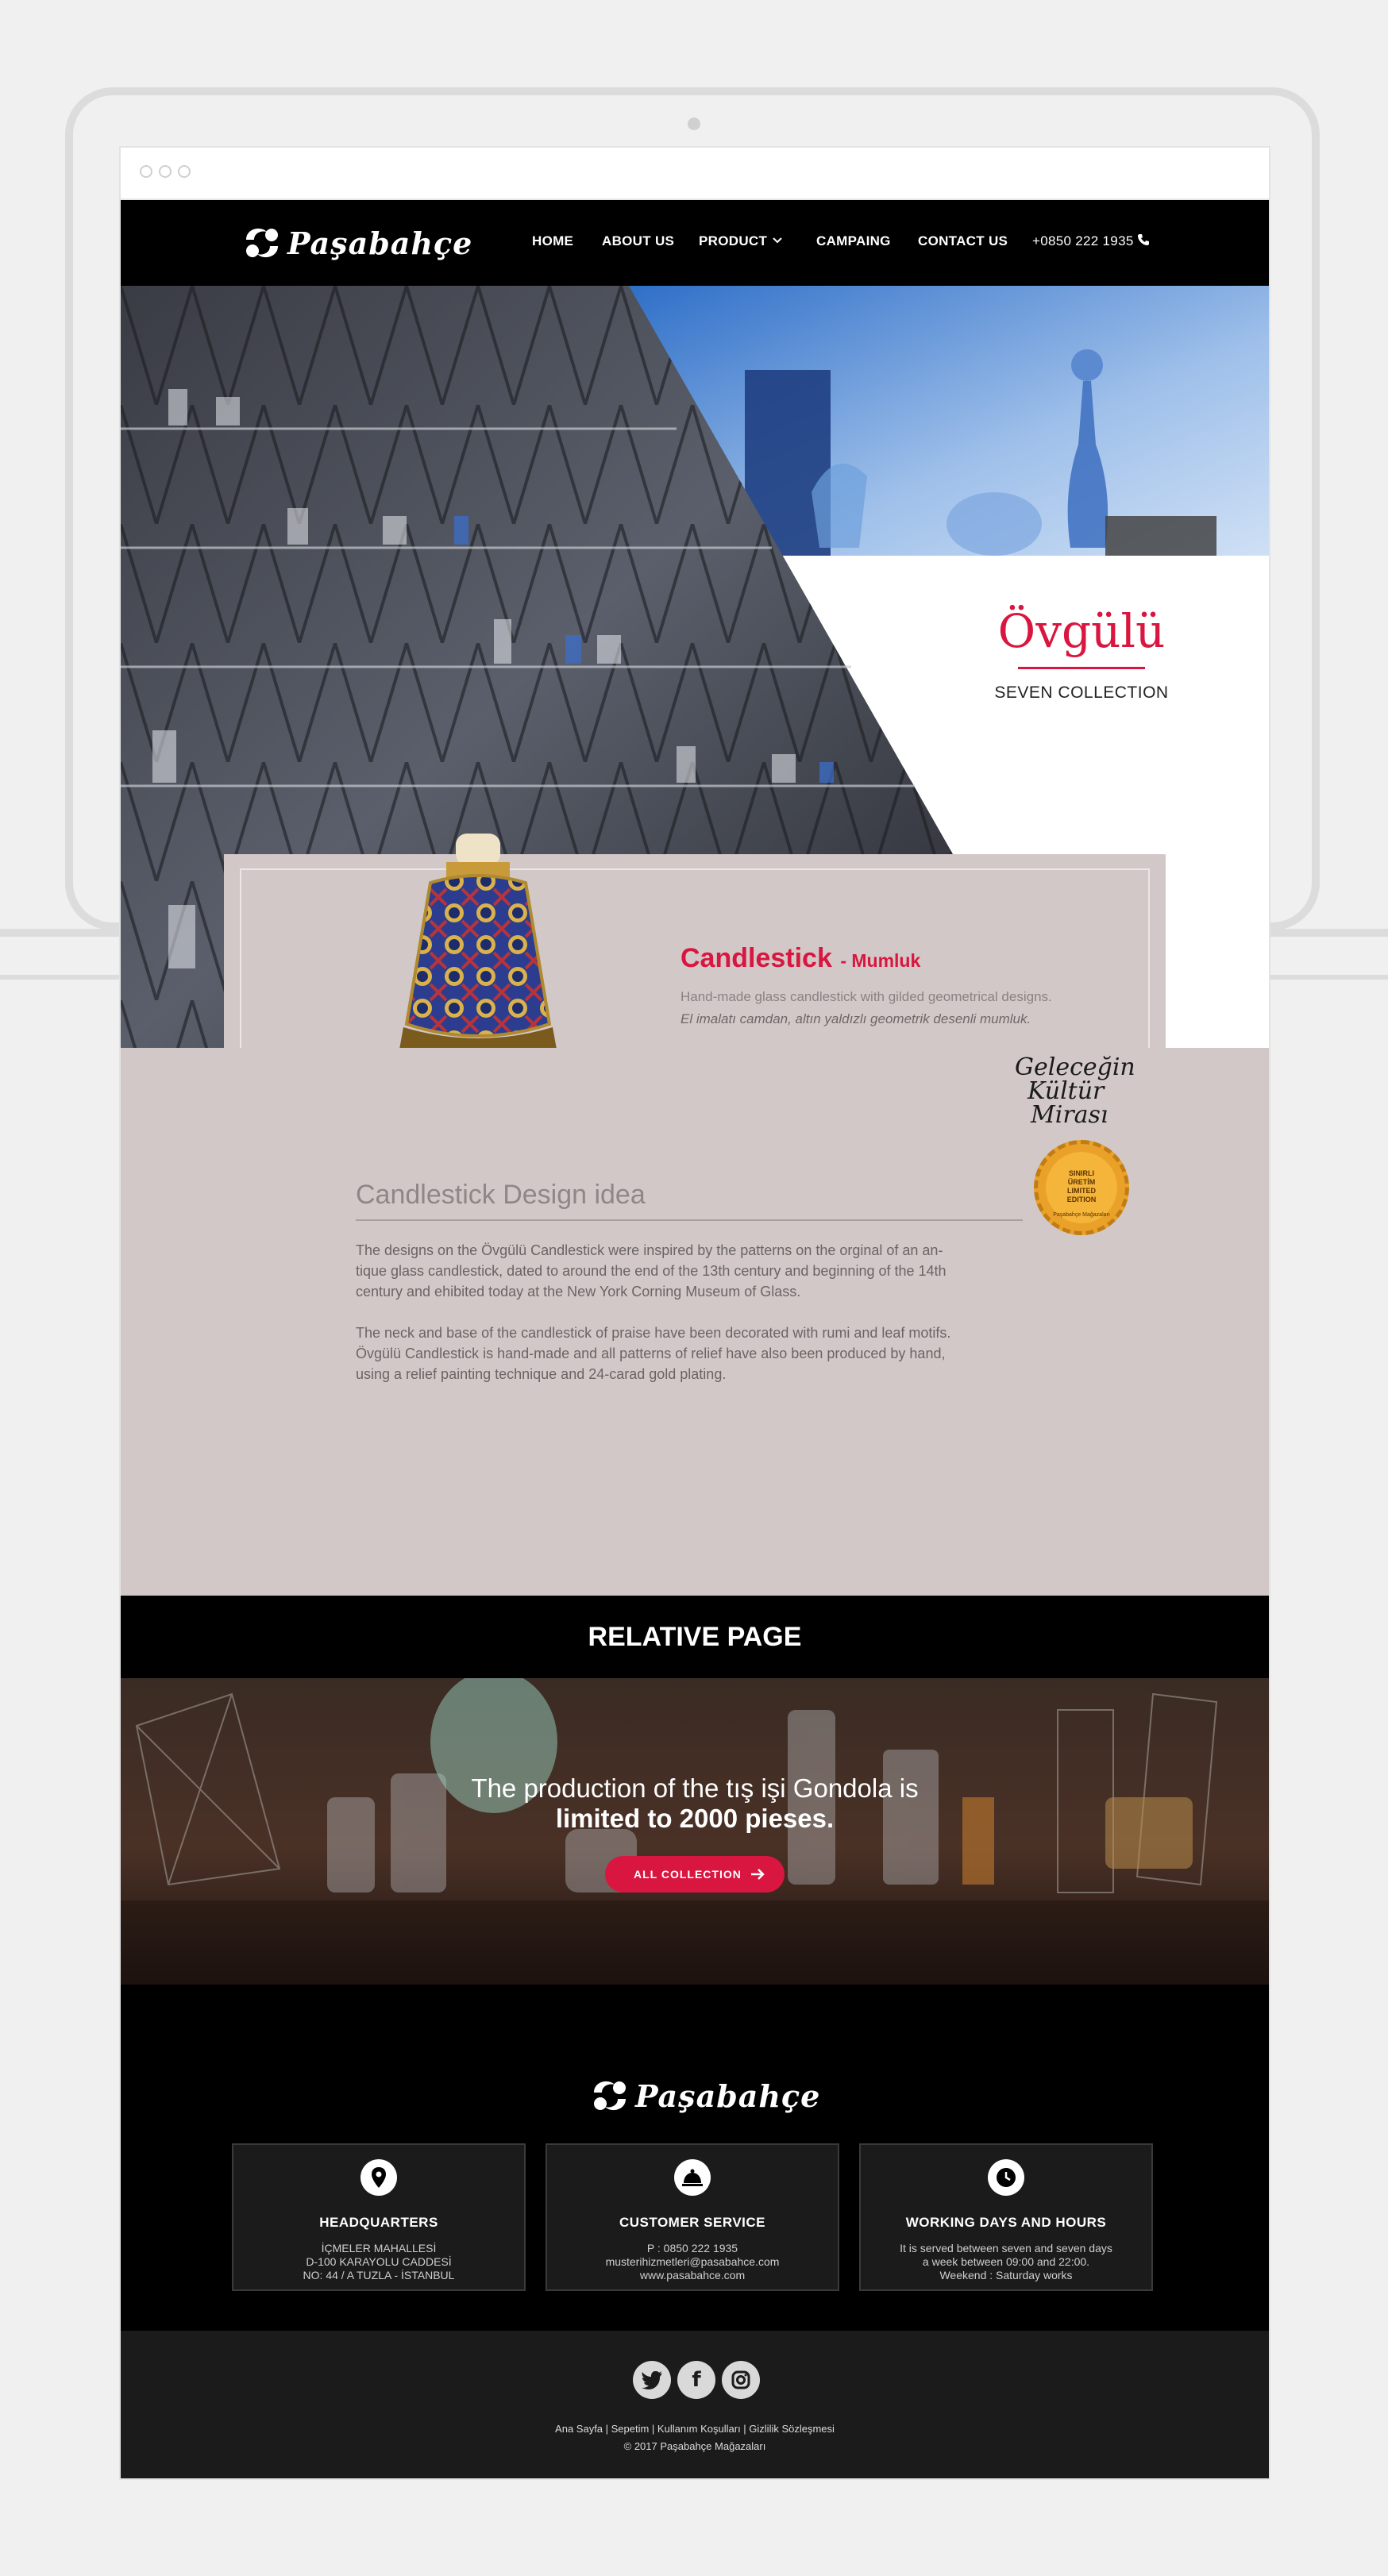 The image size is (1388, 2576). I want to click on chevron-down-icon, so click(778, 241).